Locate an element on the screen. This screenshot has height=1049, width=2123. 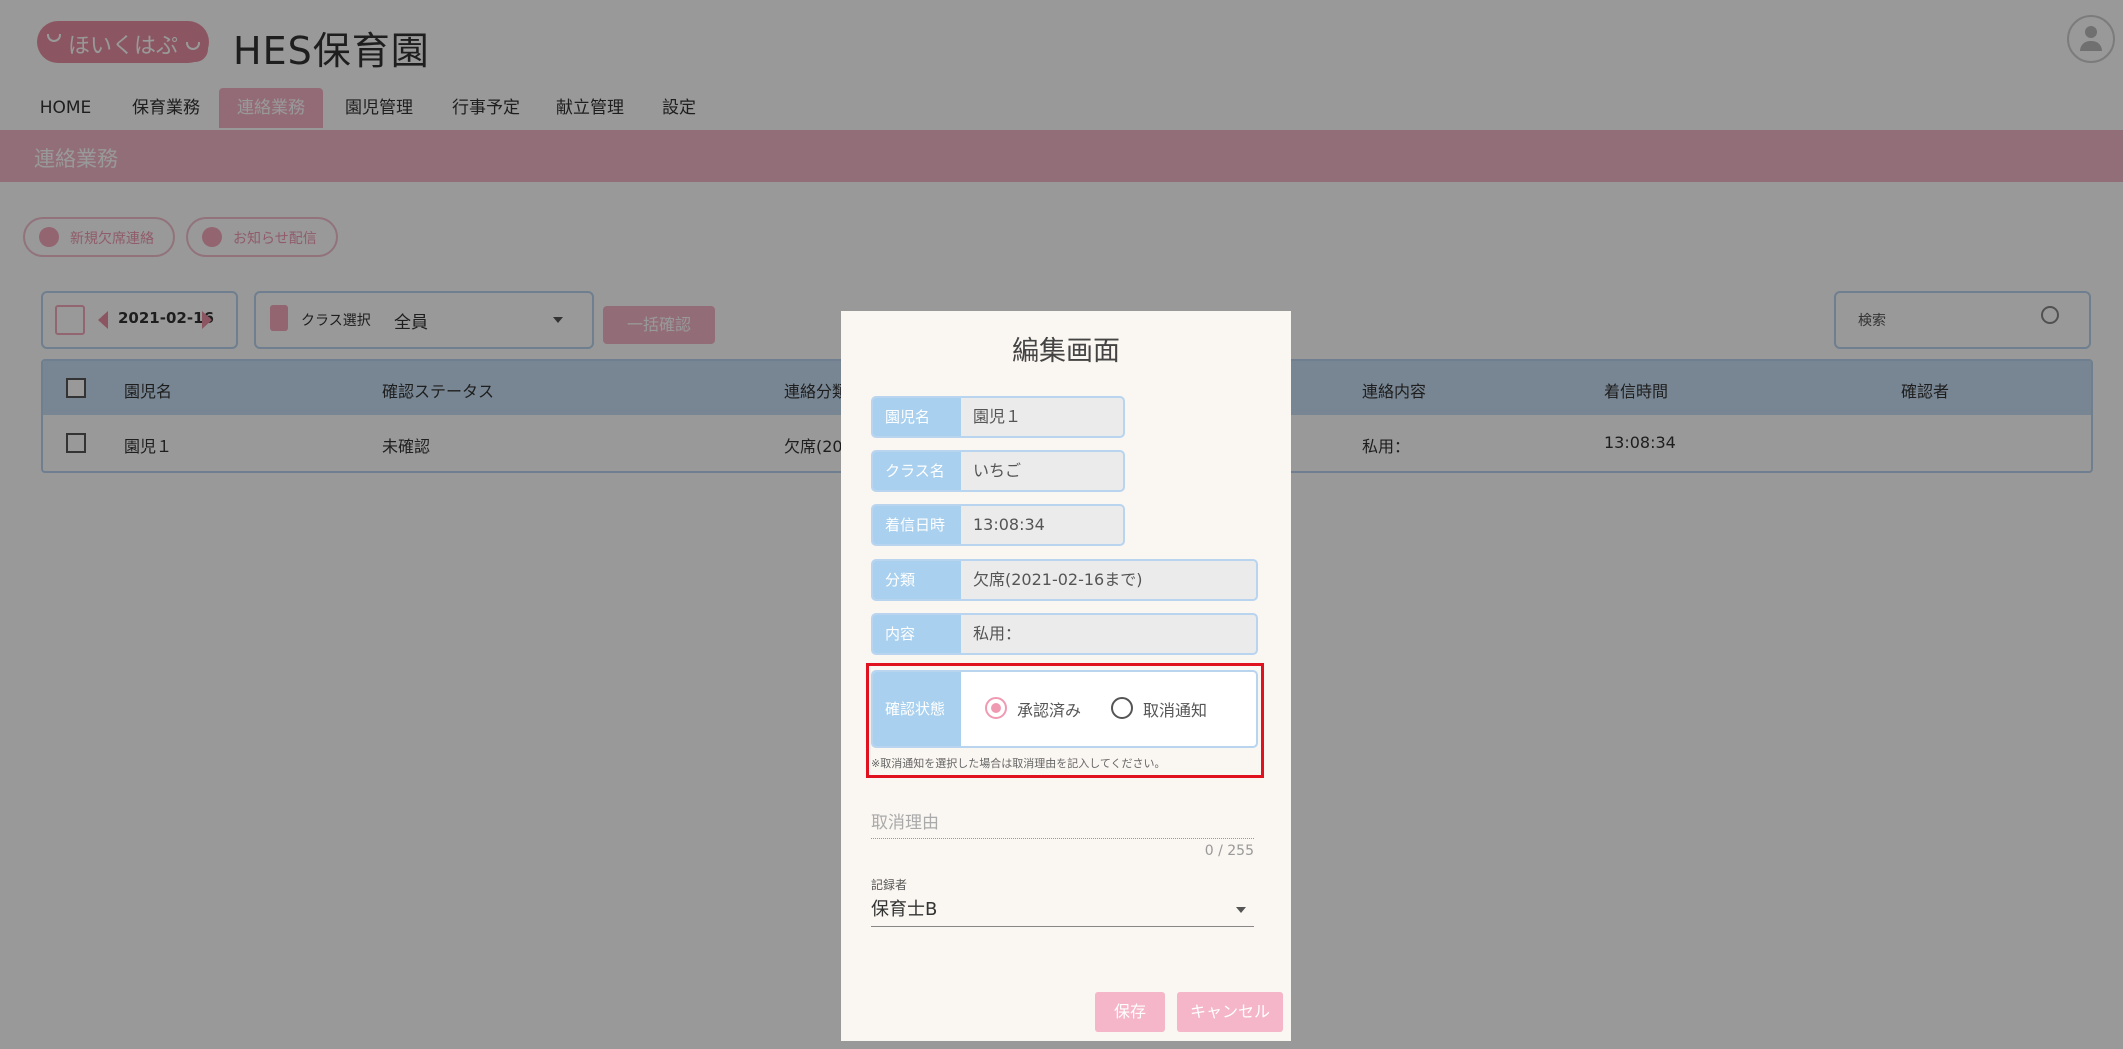
highlight-box is located at coordinates (1065, 720).